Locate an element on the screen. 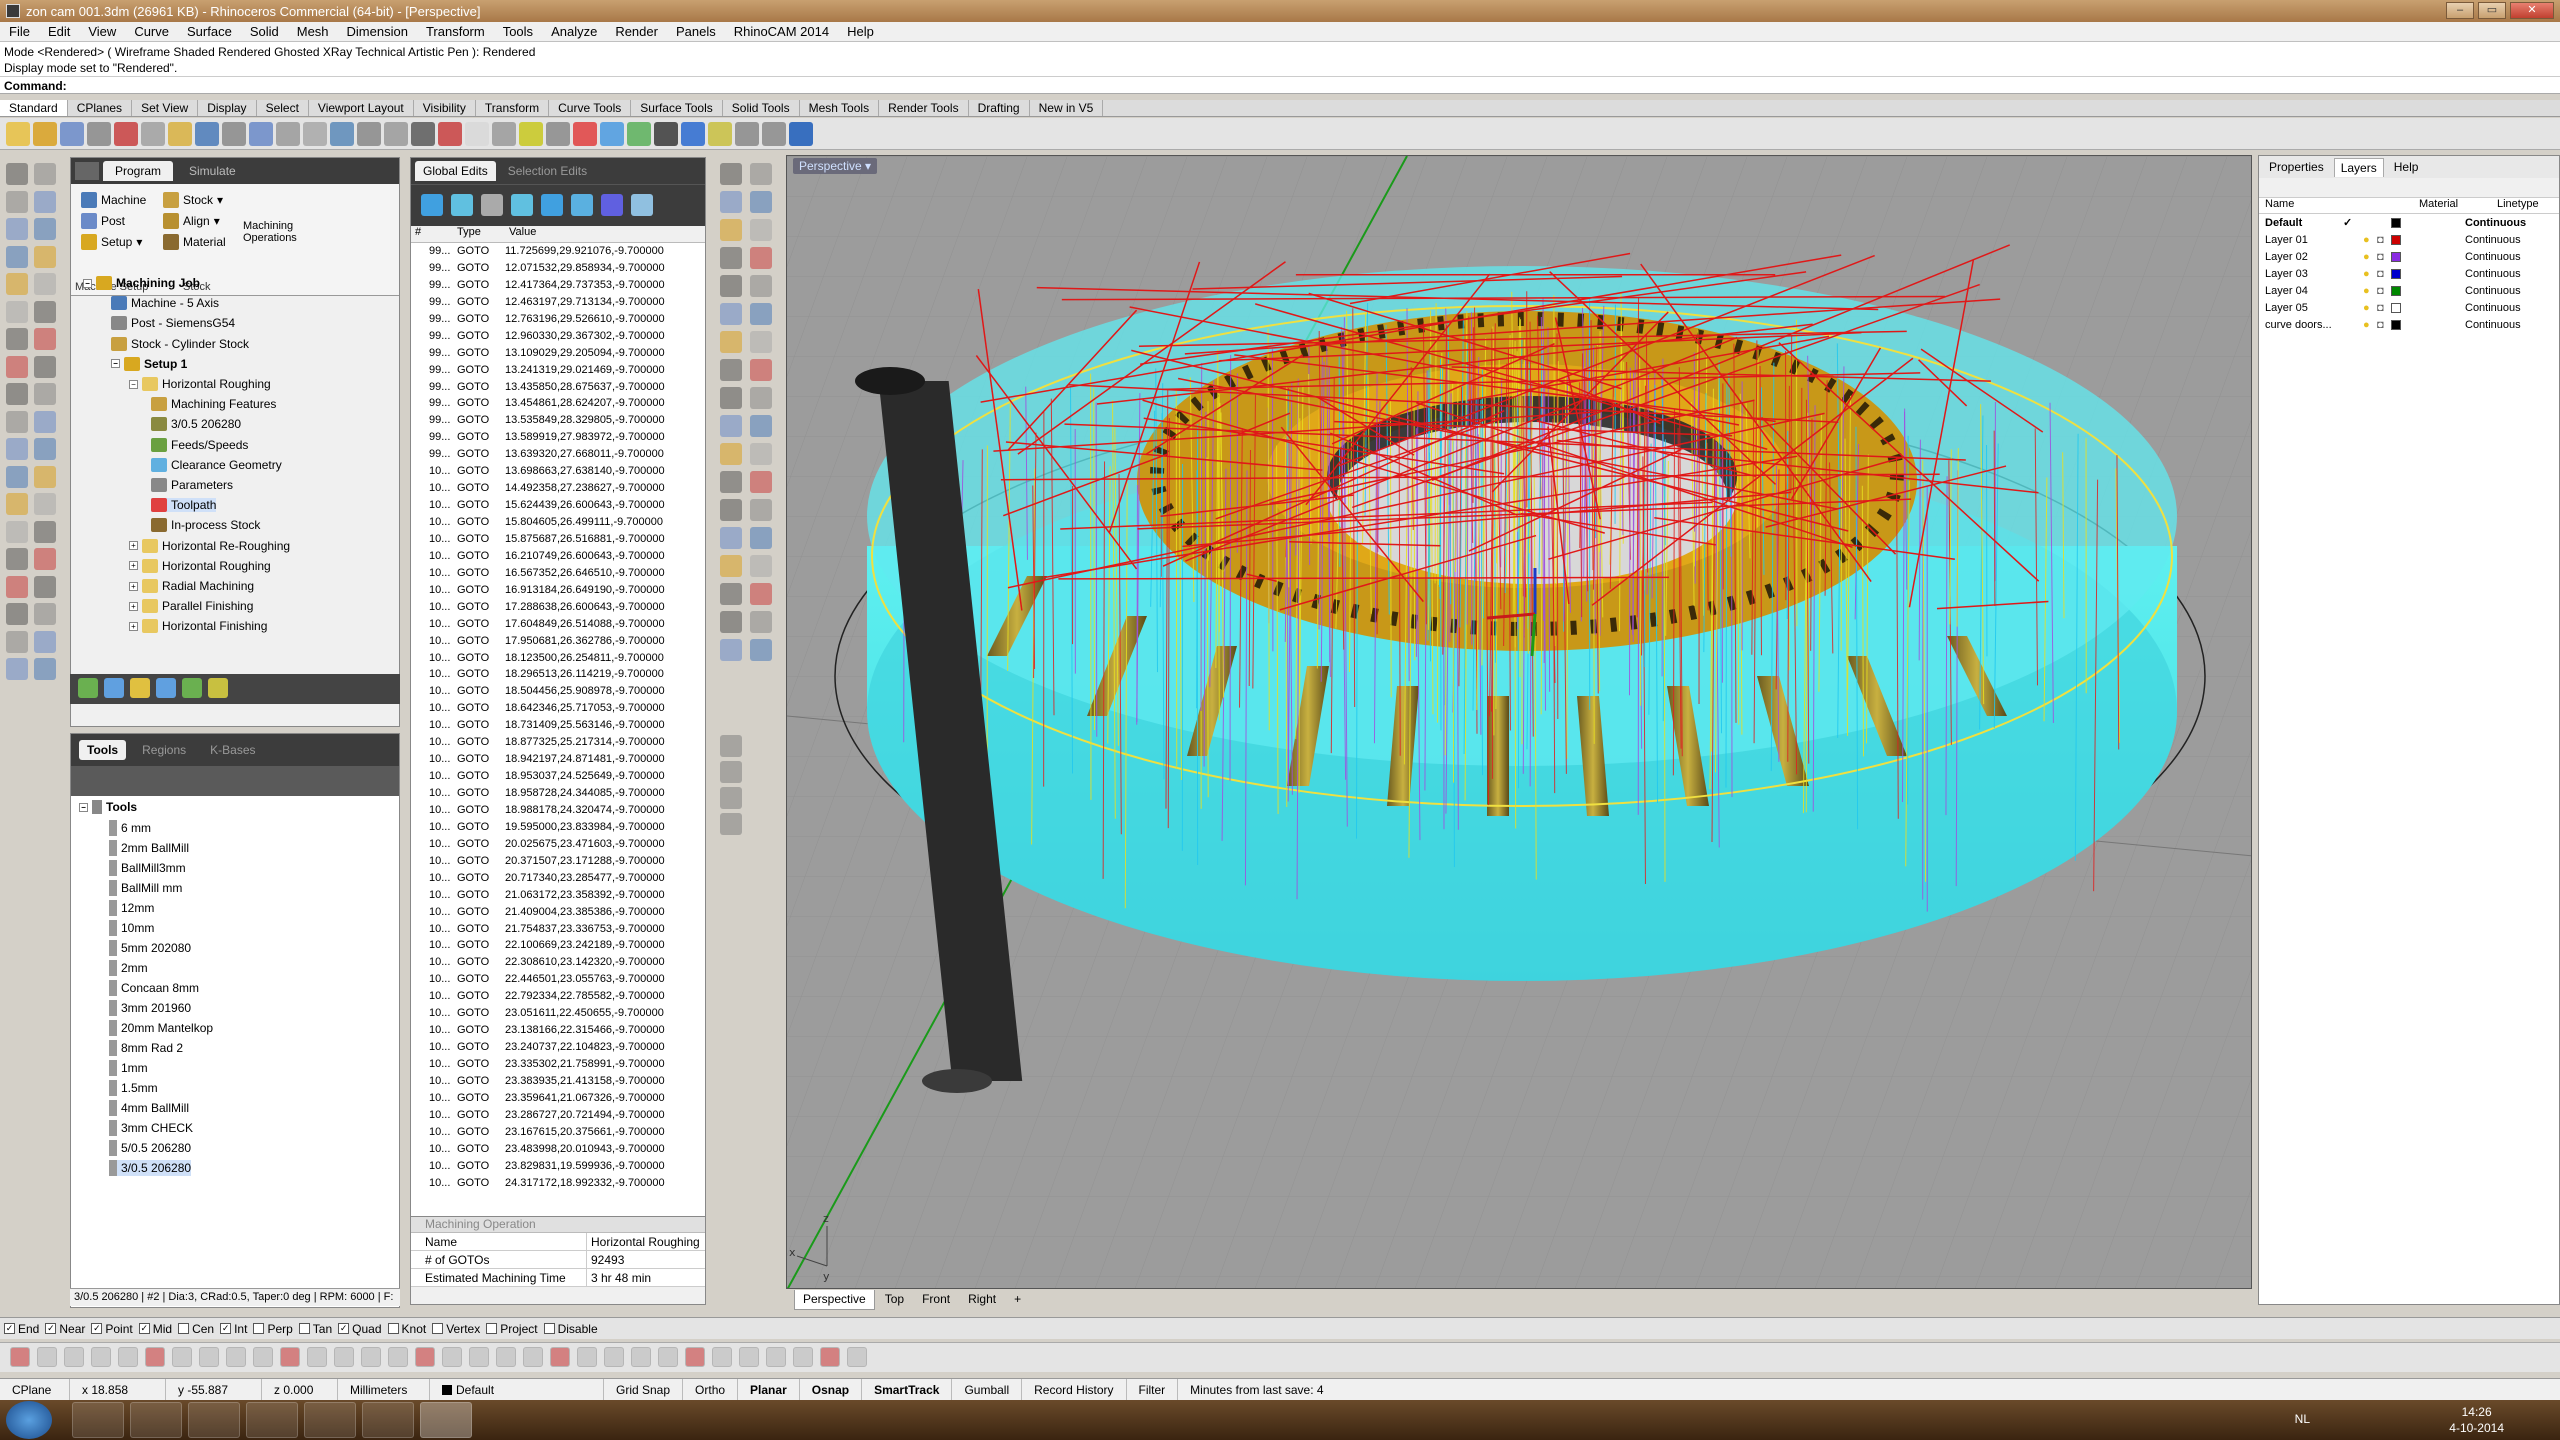 This screenshot has width=2560, height=1440. goto-row: 10... GOTO 22.446501,23.055763,-9.700000 is located at coordinates (558, 979).